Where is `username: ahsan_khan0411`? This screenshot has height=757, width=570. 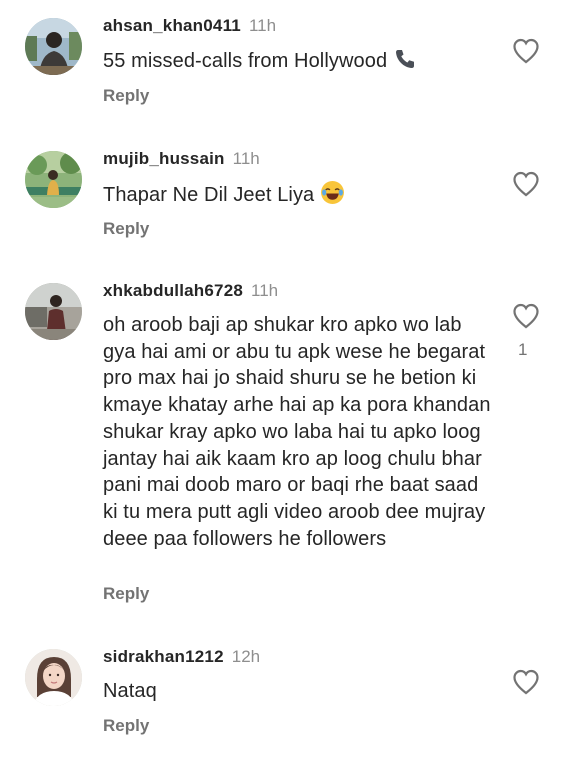
username: ahsan_khan0411 is located at coordinates (172, 25).